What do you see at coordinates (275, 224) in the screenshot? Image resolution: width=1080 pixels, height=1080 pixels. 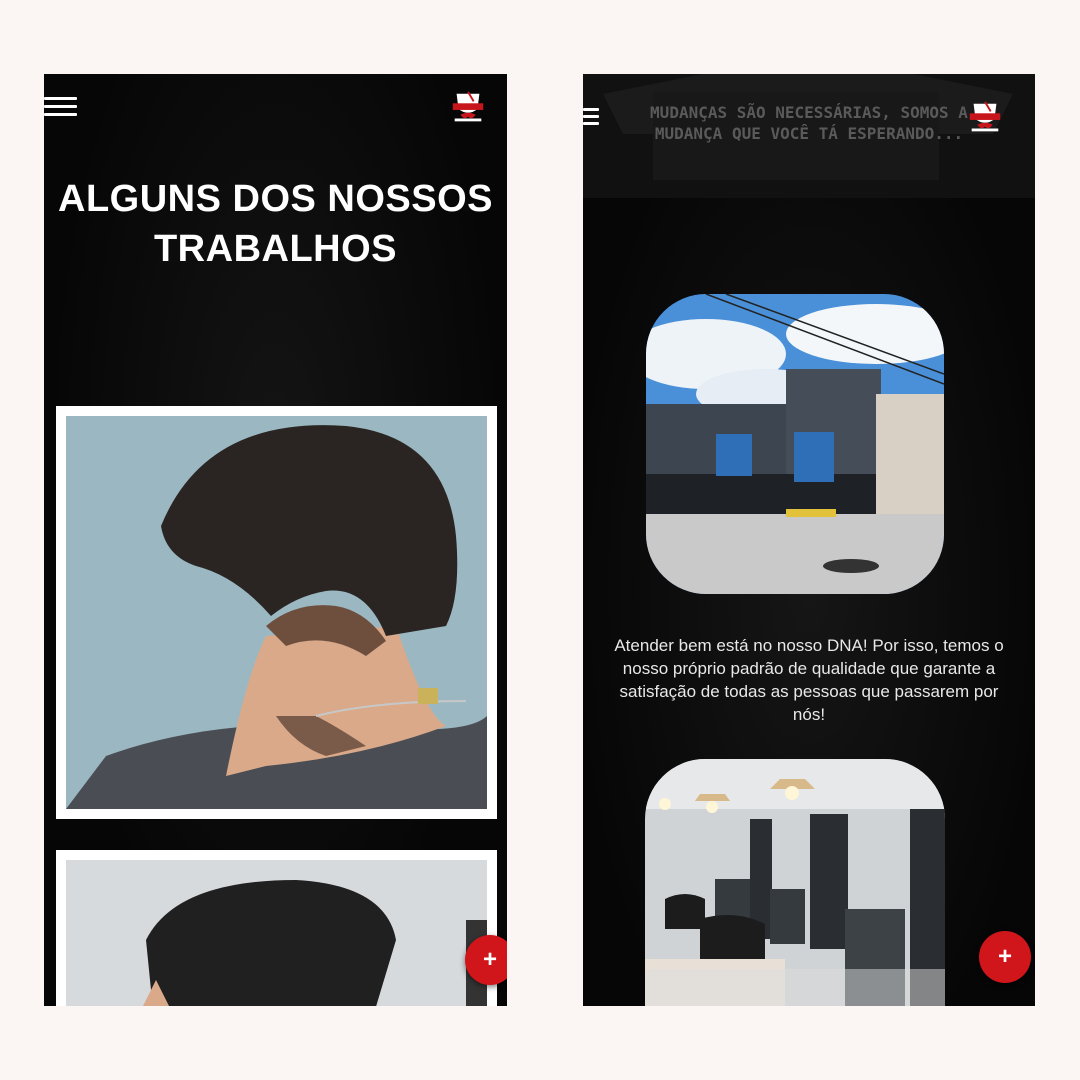 I see `page-title: ALGUNS DOS NOSSOS TRABALHOS` at bounding box center [275, 224].